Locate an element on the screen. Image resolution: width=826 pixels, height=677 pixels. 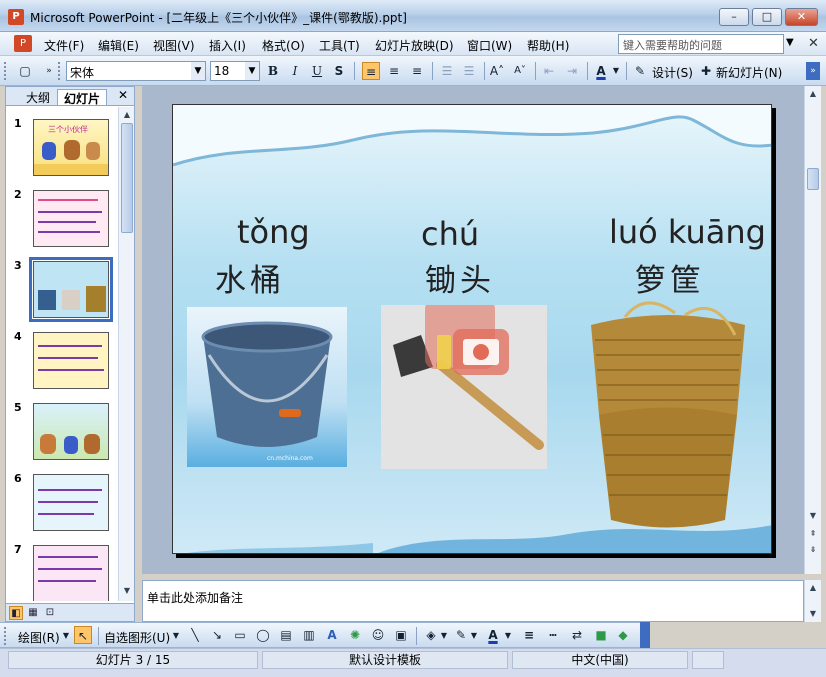
diagram-icon: ✺ is located at coordinates (355, 635).